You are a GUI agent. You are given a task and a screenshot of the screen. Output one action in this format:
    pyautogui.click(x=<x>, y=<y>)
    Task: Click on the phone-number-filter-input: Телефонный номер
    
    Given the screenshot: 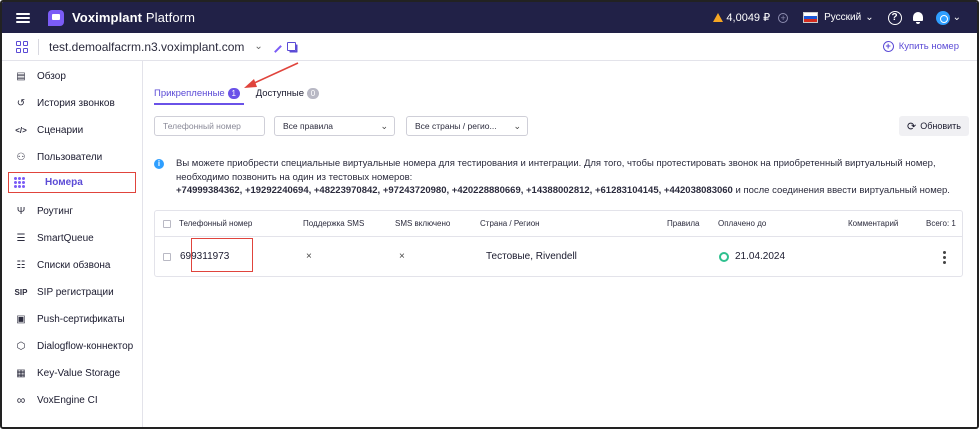 What is the action you would take?
    pyautogui.click(x=209, y=126)
    